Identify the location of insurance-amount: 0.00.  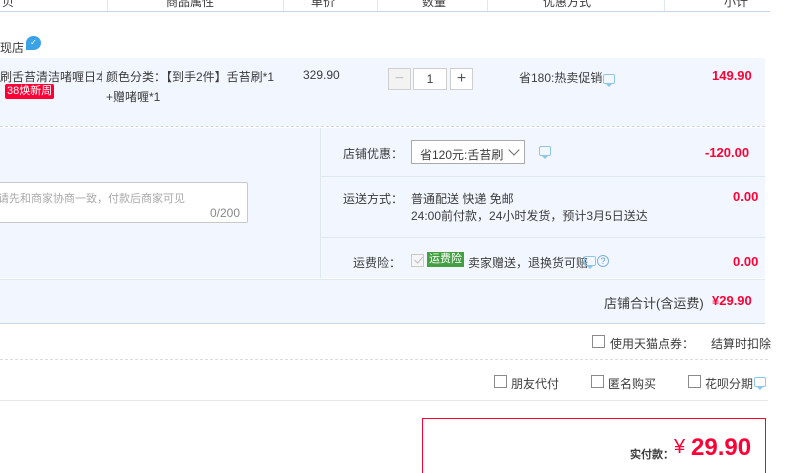
(746, 261).